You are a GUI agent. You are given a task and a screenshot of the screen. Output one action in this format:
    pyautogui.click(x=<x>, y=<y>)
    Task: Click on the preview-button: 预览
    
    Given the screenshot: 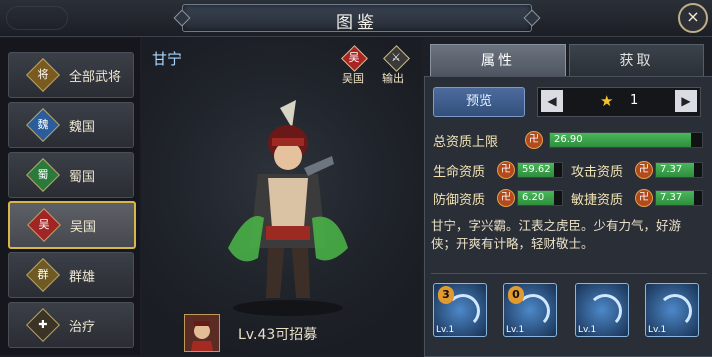 What is the action you would take?
    pyautogui.click(x=479, y=102)
    